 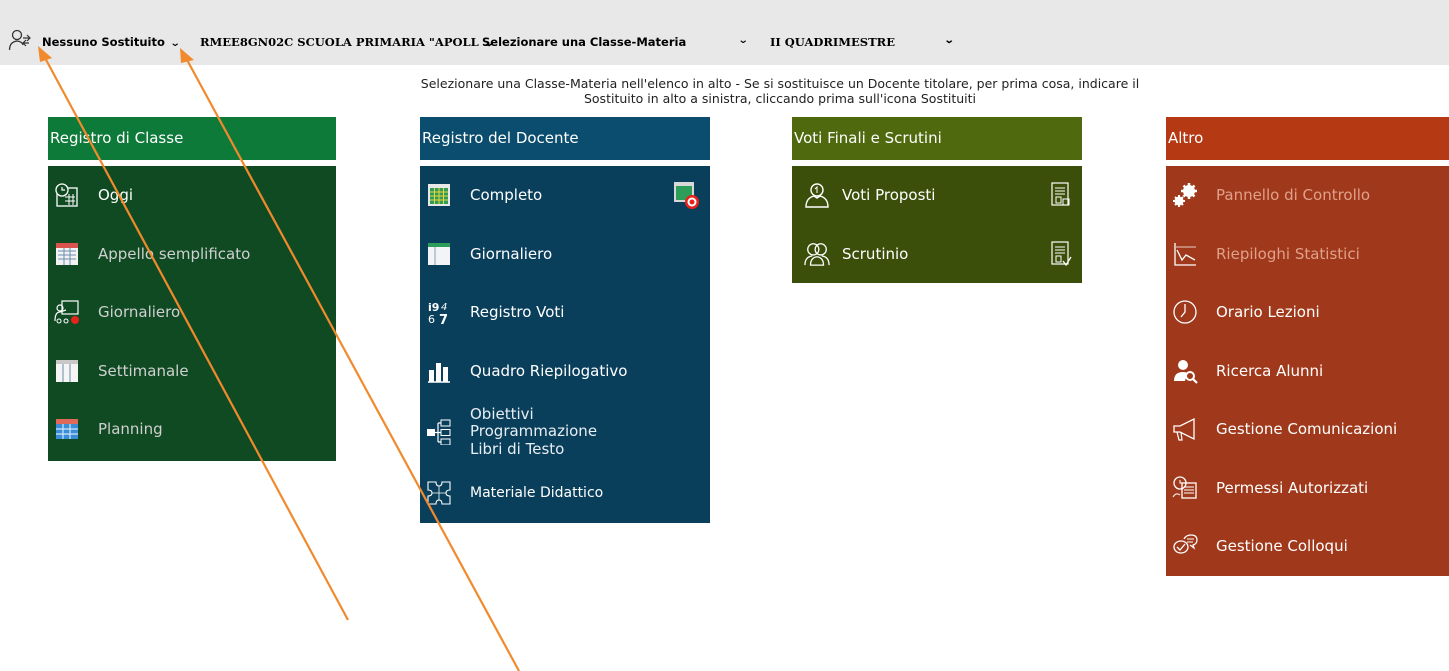 I want to click on grades-numbers-icon: i9 4 6 7, so click(x=439, y=312).